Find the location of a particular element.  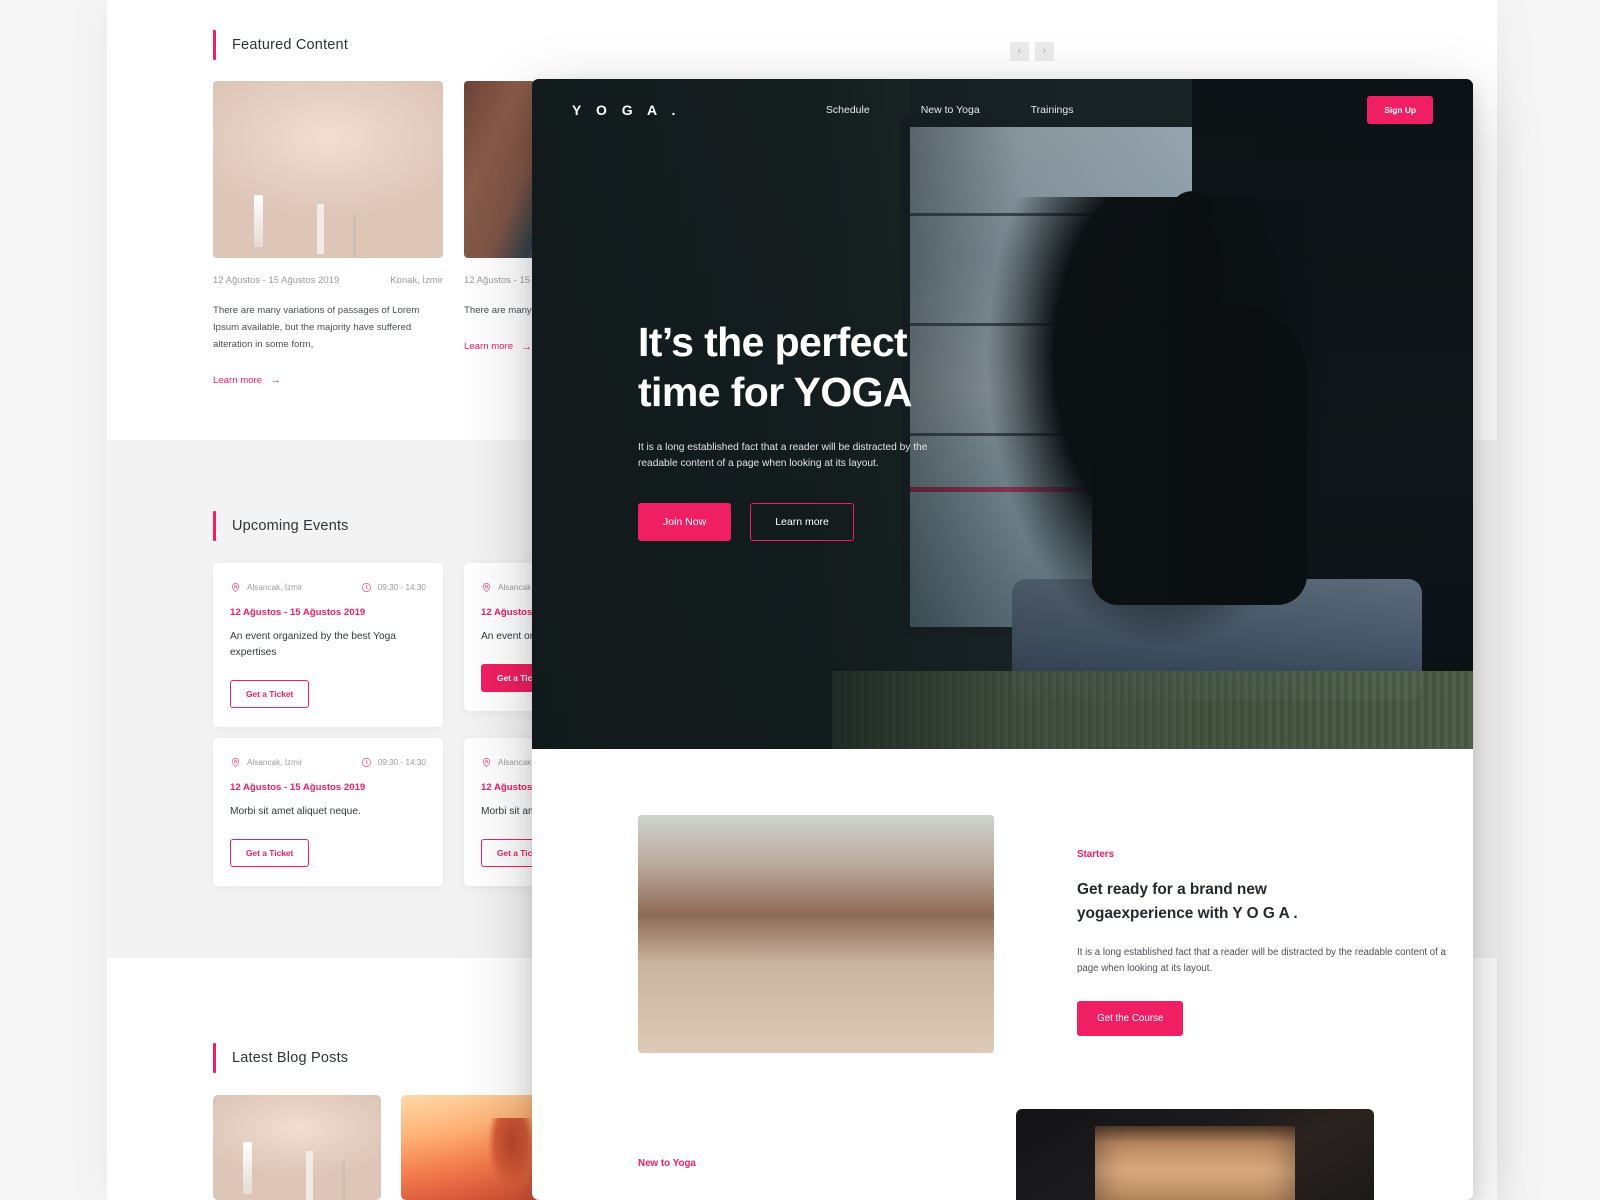

carousel-prev-icon: ‹ is located at coordinates (1019, 51).